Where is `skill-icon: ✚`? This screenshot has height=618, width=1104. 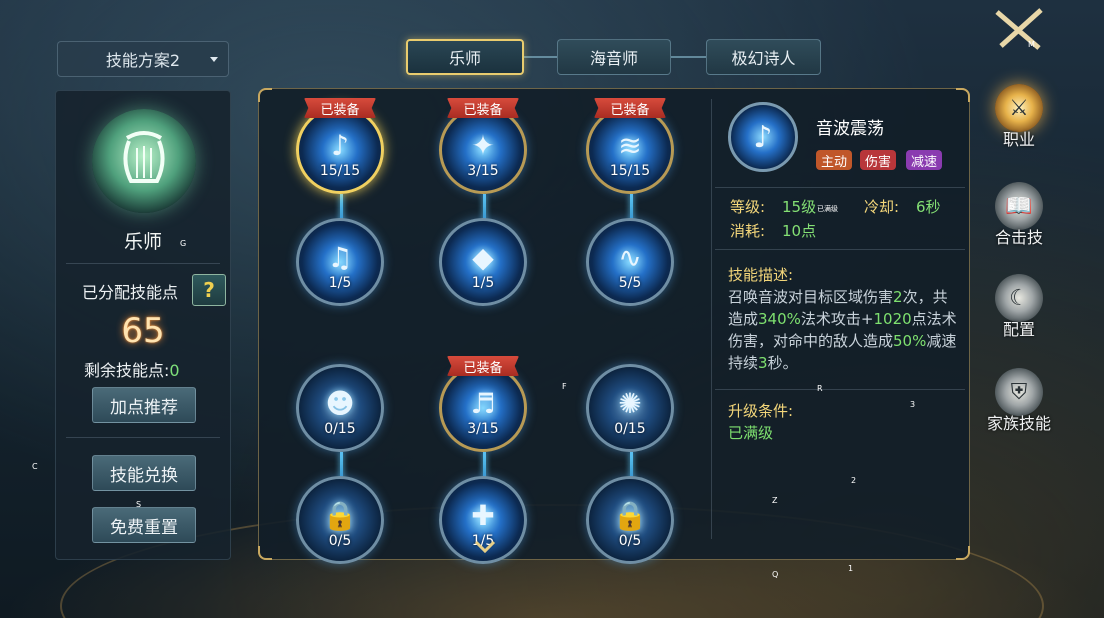
skill-icon: ✚ is located at coordinates (483, 515).